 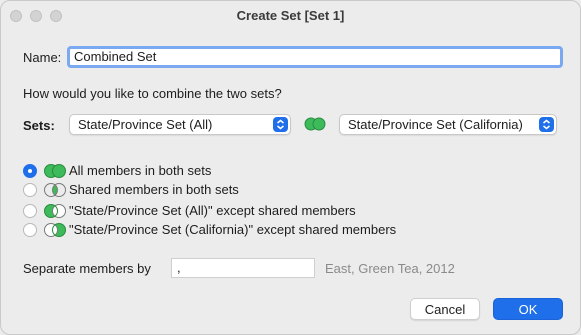 I want to click on right-set-select: State/Province Set (California), so click(x=448, y=124).